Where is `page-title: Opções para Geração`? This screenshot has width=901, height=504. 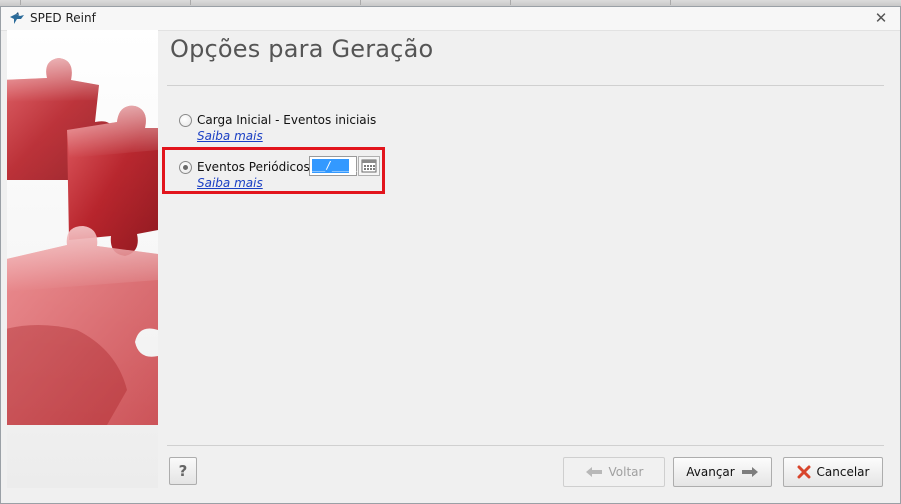 page-title: Opções para Geração is located at coordinates (302, 49).